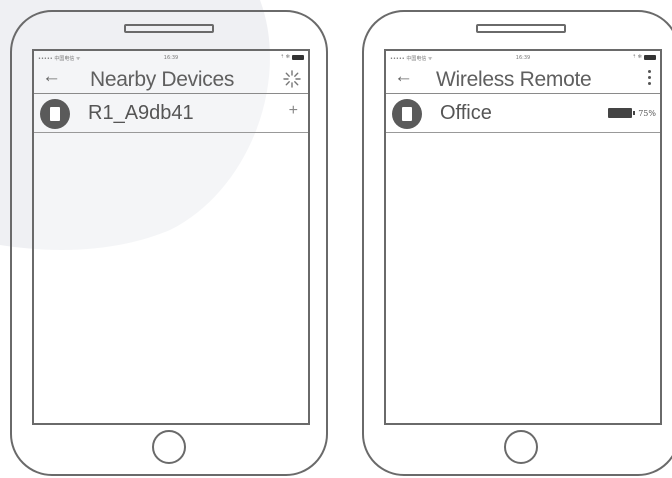 Image resolution: width=672 pixels, height=478 pixels. Describe the element at coordinates (466, 113) in the screenshot. I see `device-name: Office` at that location.